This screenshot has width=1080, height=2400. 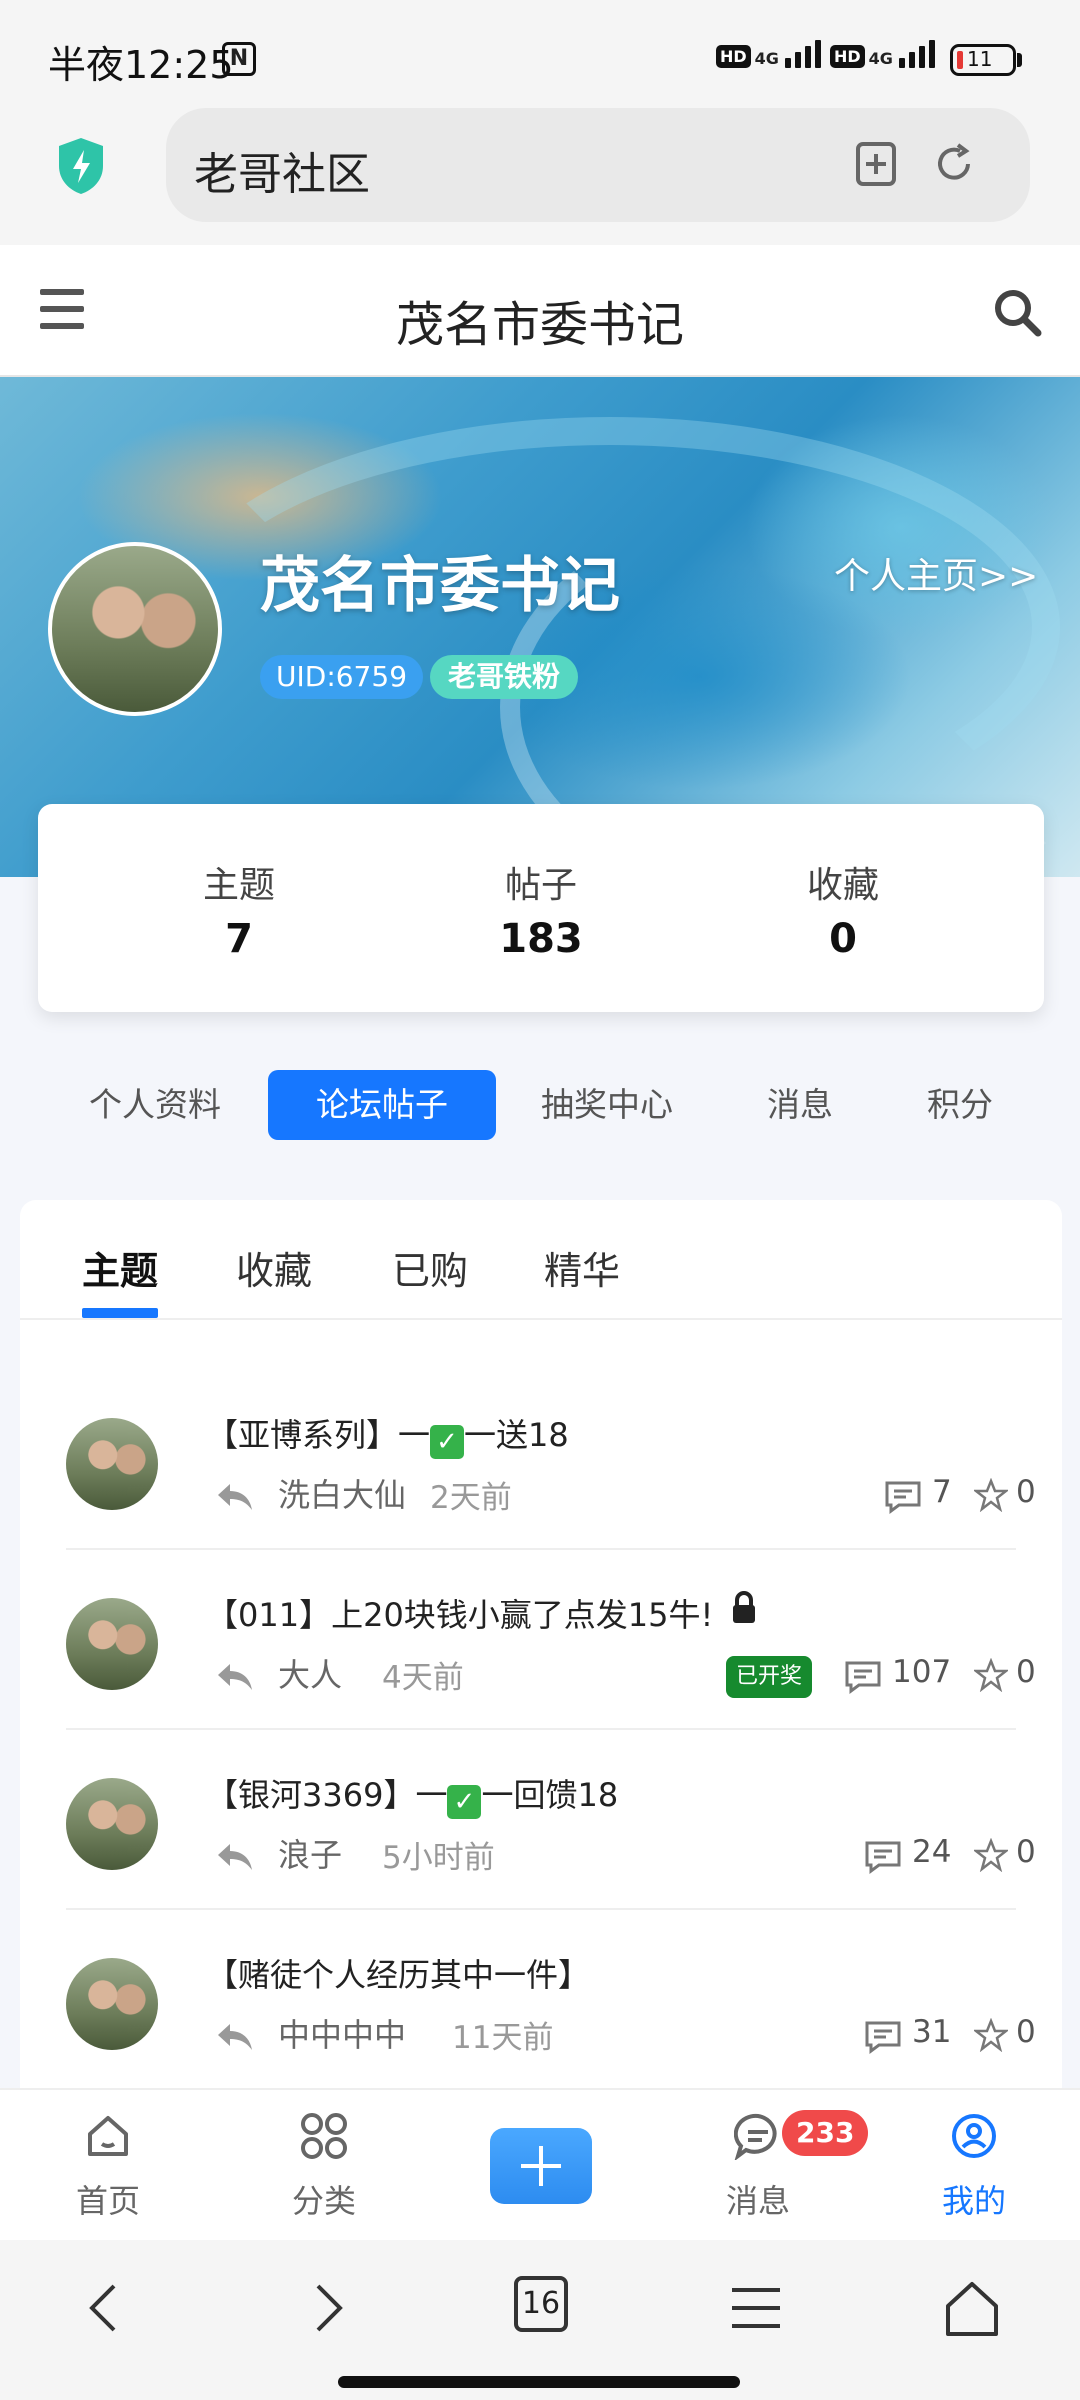 What do you see at coordinates (607, 1105) in the screenshot?
I see `tab-lottery: 抽奖中心` at bounding box center [607, 1105].